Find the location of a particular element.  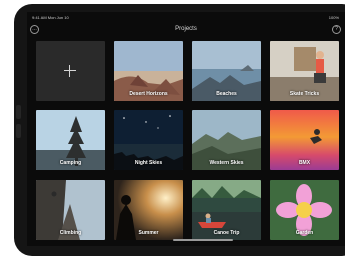

project-tile-beaches: Beaches is located at coordinates (226, 71).